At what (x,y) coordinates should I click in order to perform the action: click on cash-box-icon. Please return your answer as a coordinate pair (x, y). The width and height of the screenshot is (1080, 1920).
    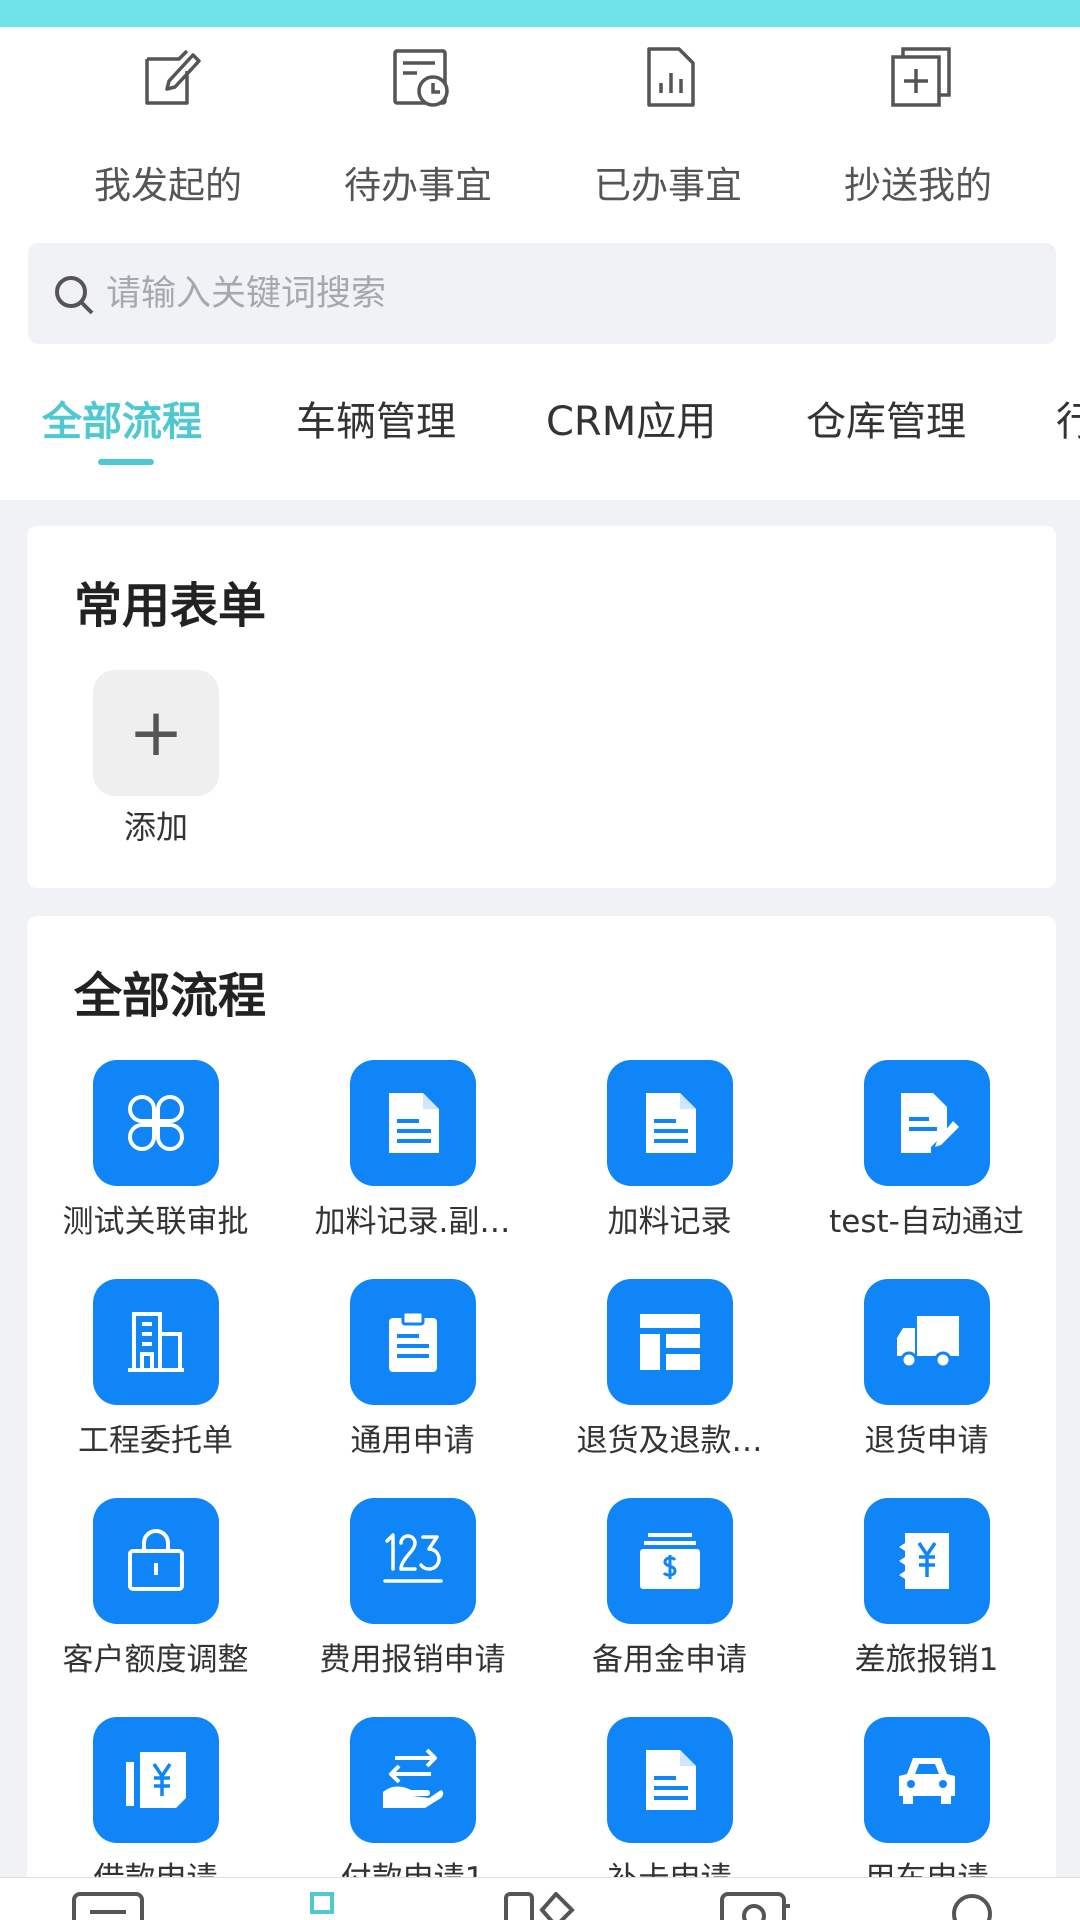
    Looking at the image, I should click on (670, 1561).